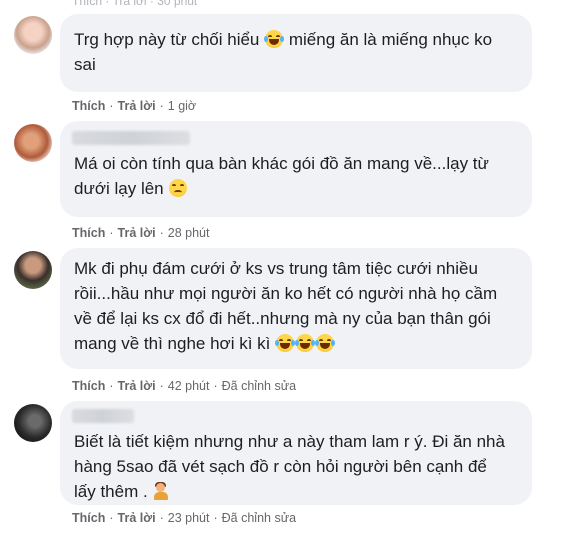 This screenshot has height=535, width=580. Describe the element at coordinates (182, 106) in the screenshot. I see `comment-time: 1 giờ` at that location.